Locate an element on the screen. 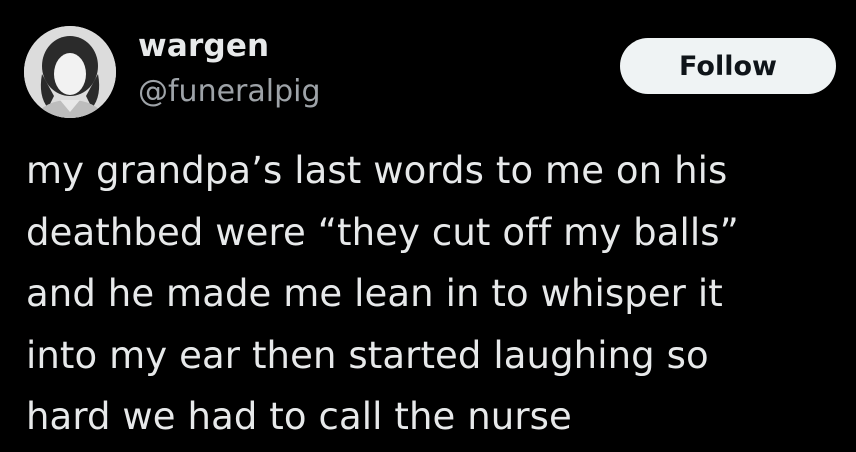 The height and width of the screenshot is (452, 856). follow-button: Follow is located at coordinates (728, 66).